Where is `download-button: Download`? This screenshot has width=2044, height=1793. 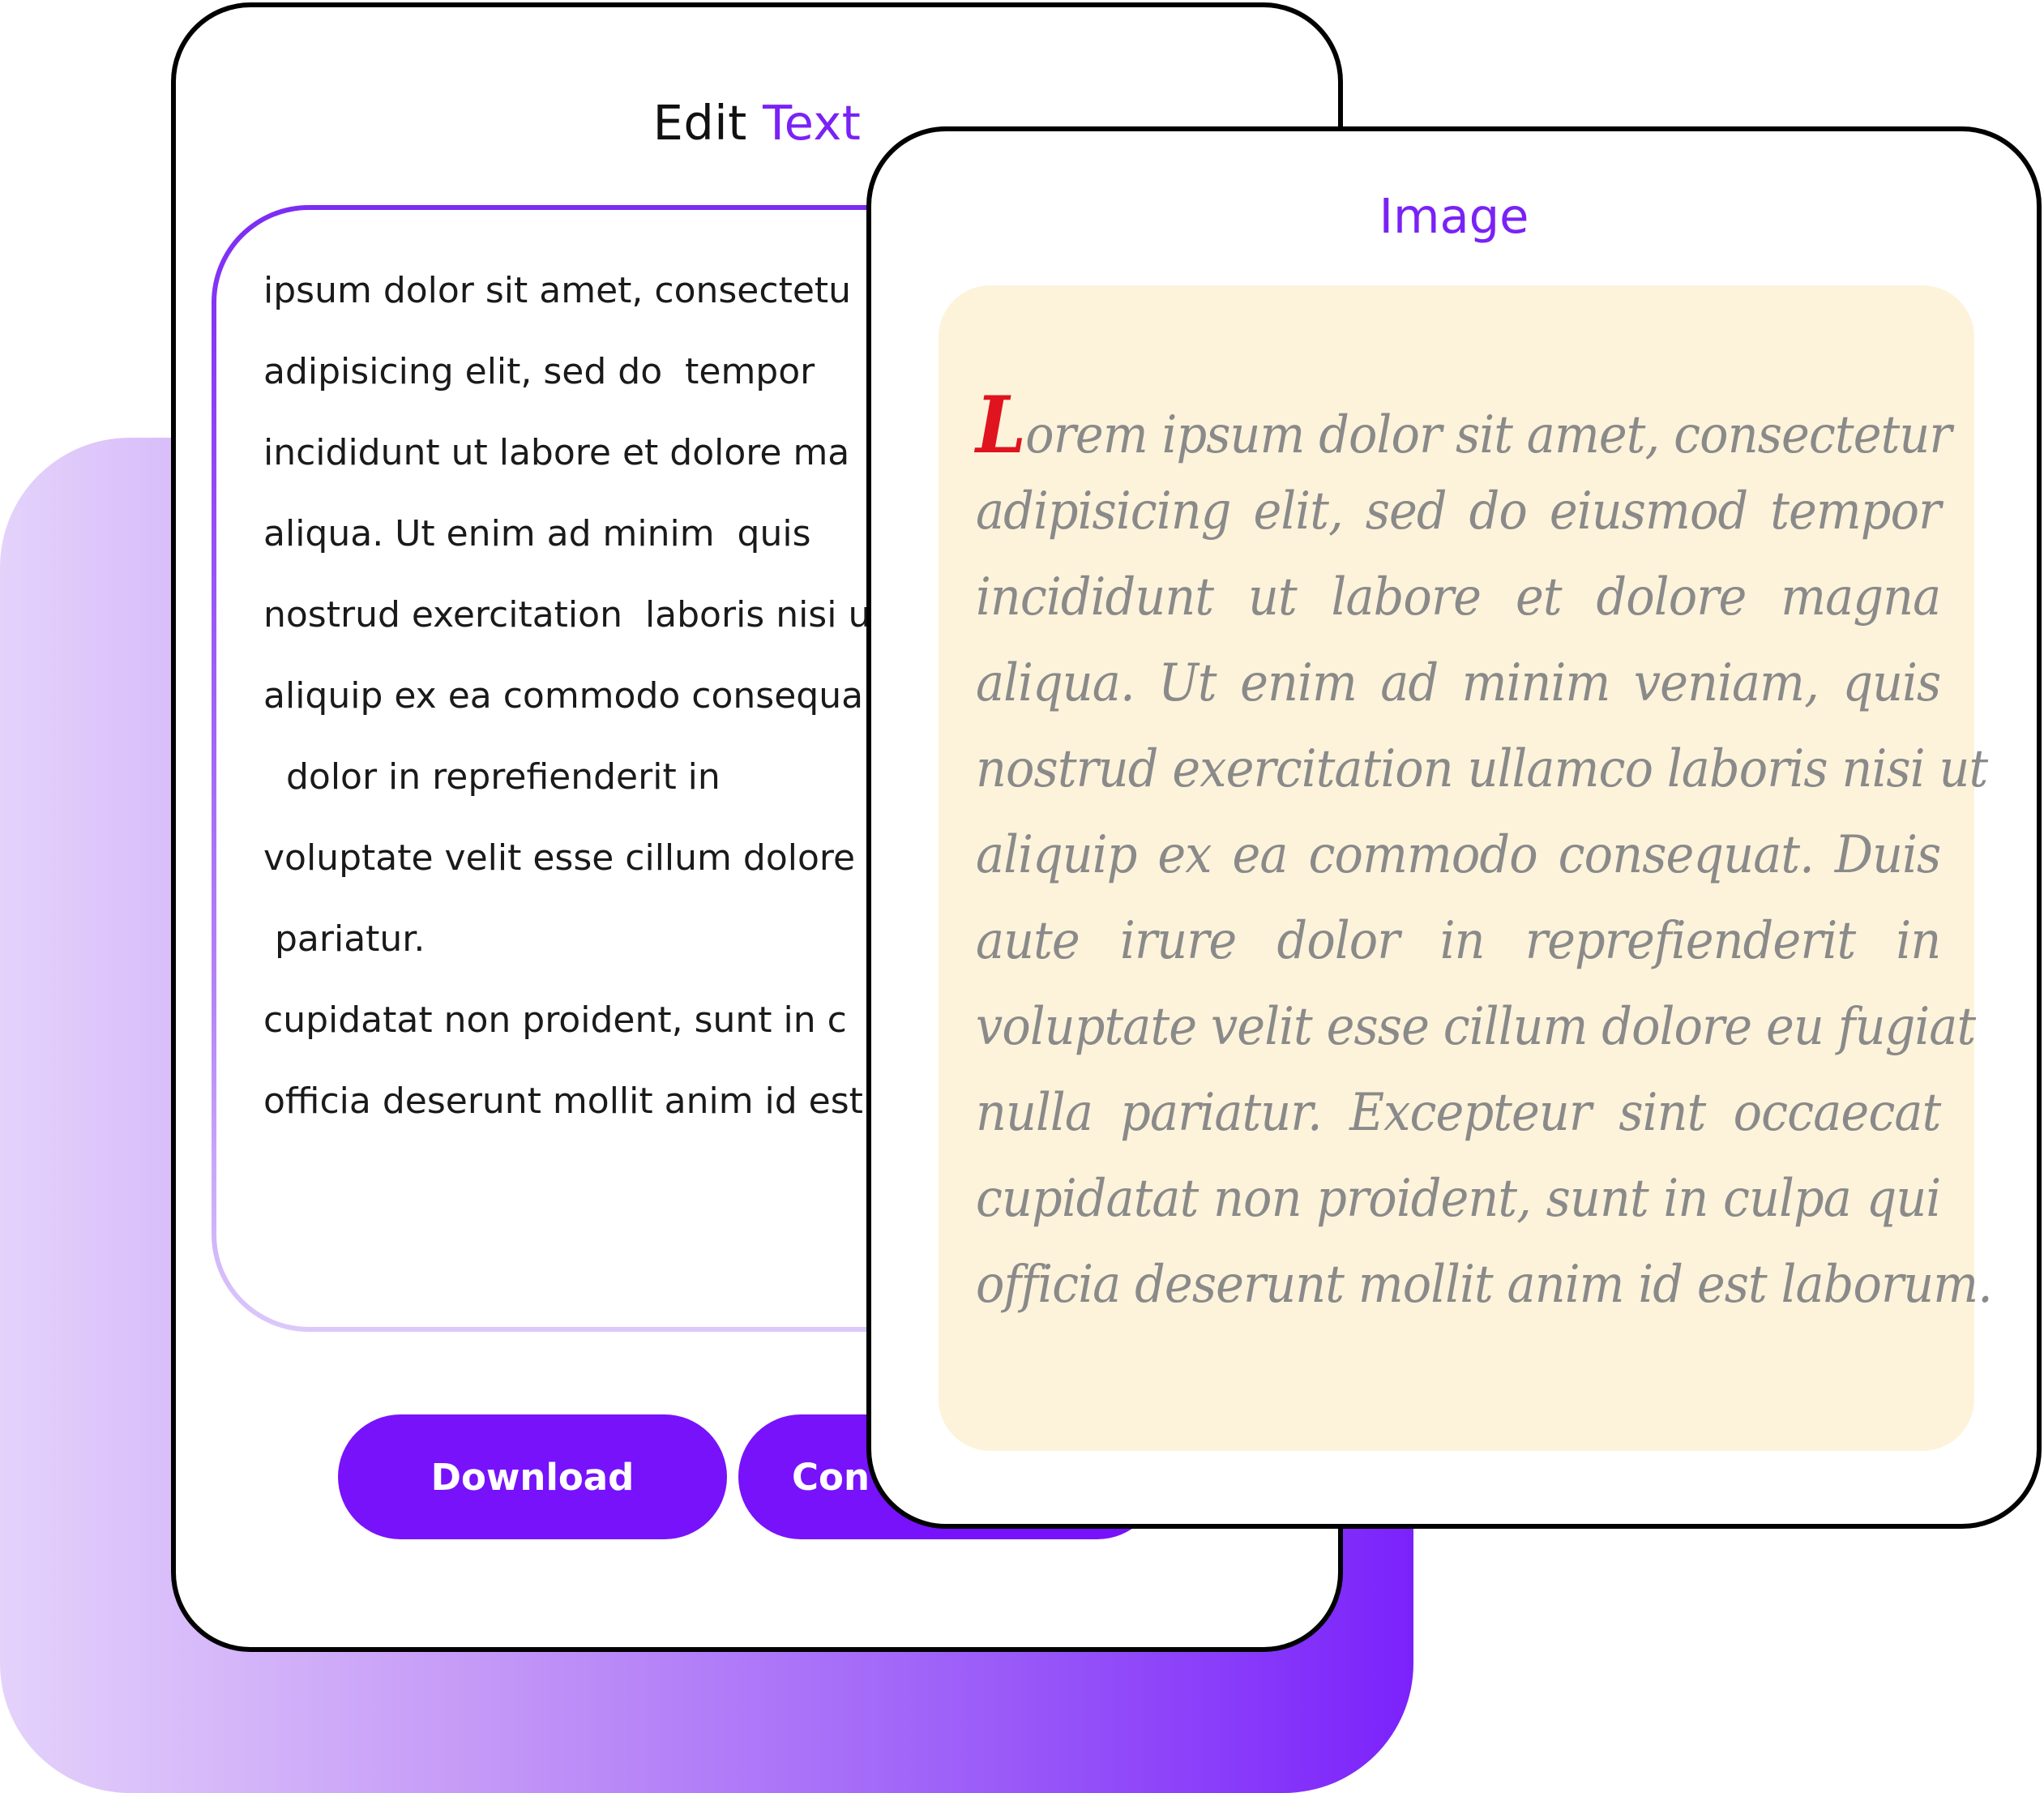 download-button: Download is located at coordinates (532, 1476).